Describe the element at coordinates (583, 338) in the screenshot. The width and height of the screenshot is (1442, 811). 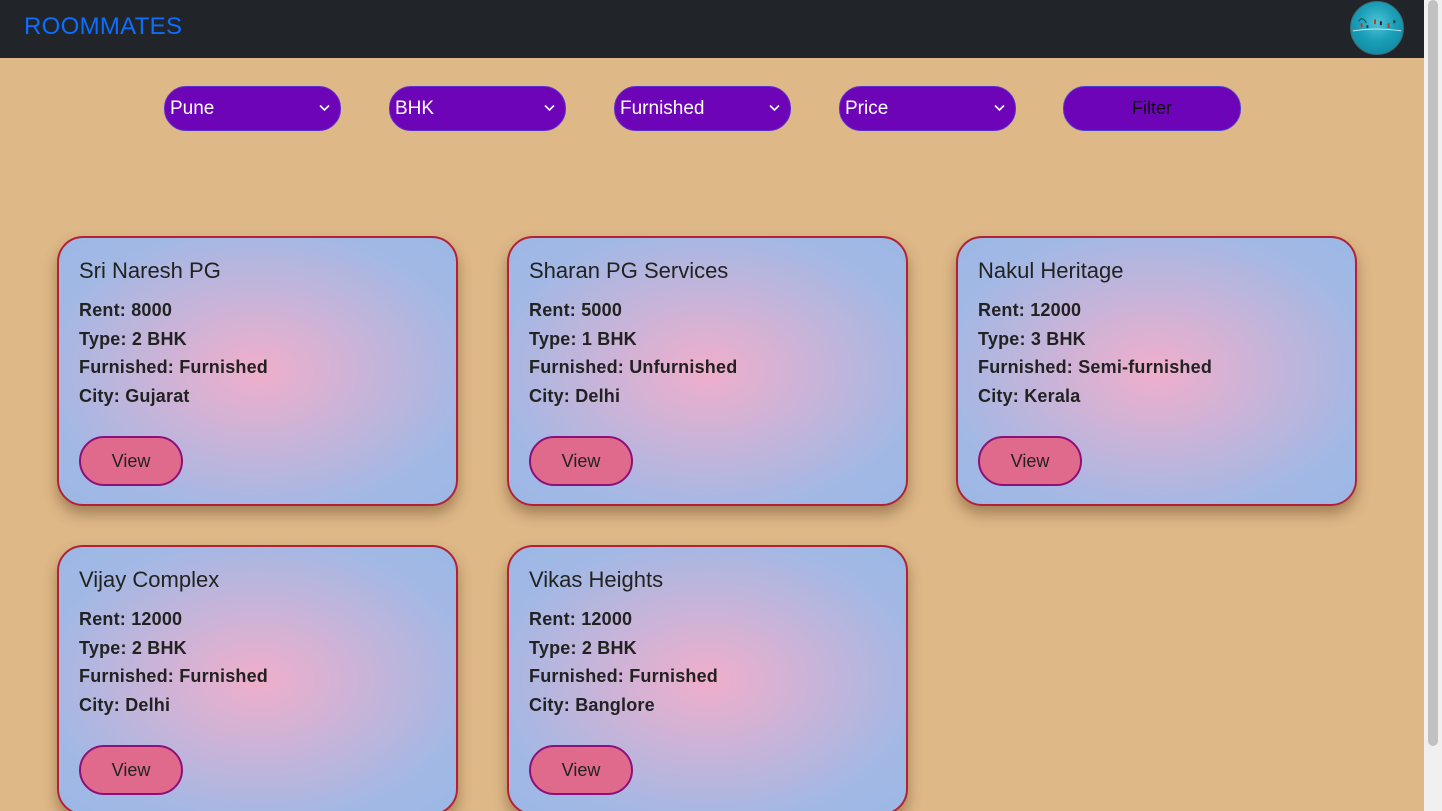
I see `listing-type: Type: 1 BHK` at that location.